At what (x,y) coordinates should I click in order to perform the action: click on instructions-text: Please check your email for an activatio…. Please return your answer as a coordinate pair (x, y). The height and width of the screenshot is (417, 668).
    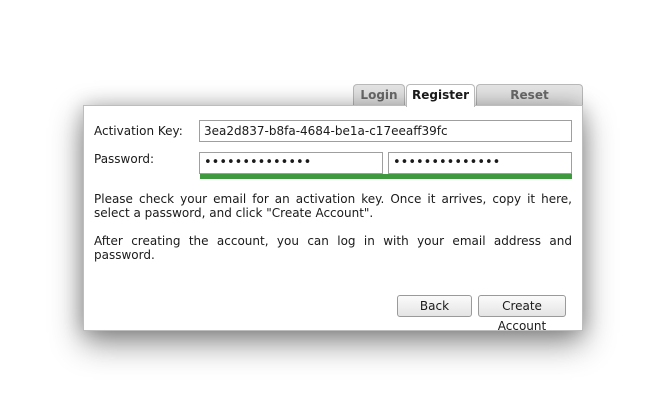
    Looking at the image, I should click on (333, 206).